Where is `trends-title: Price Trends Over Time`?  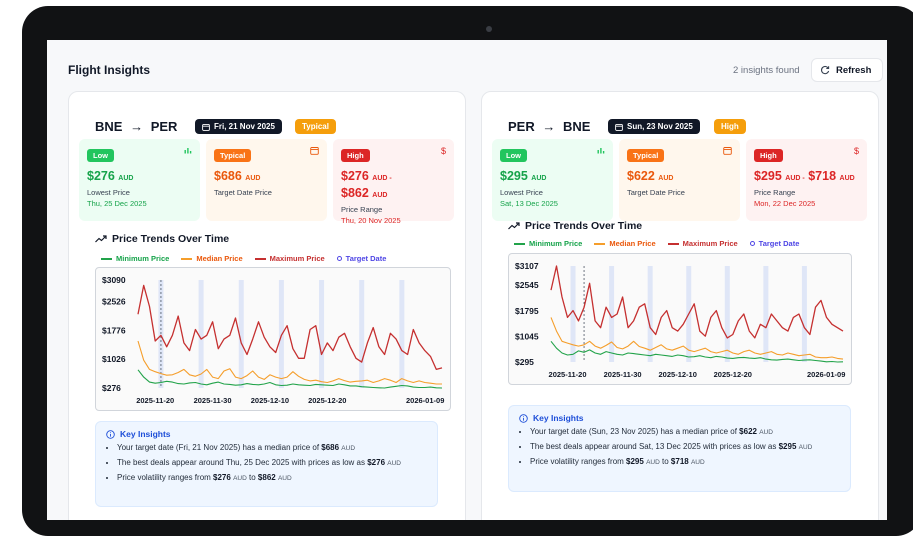 trends-title: Price Trends Over Time is located at coordinates (575, 226).